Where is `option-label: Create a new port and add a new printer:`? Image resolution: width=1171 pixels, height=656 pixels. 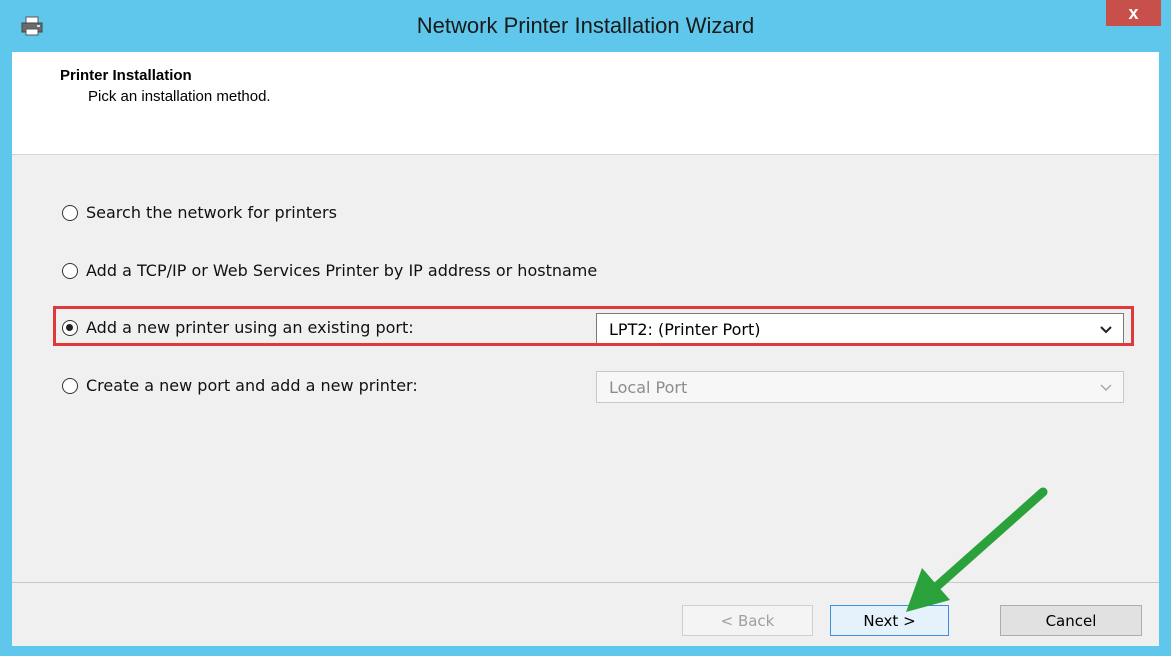 option-label: Create a new port and add a new printer: is located at coordinates (252, 385).